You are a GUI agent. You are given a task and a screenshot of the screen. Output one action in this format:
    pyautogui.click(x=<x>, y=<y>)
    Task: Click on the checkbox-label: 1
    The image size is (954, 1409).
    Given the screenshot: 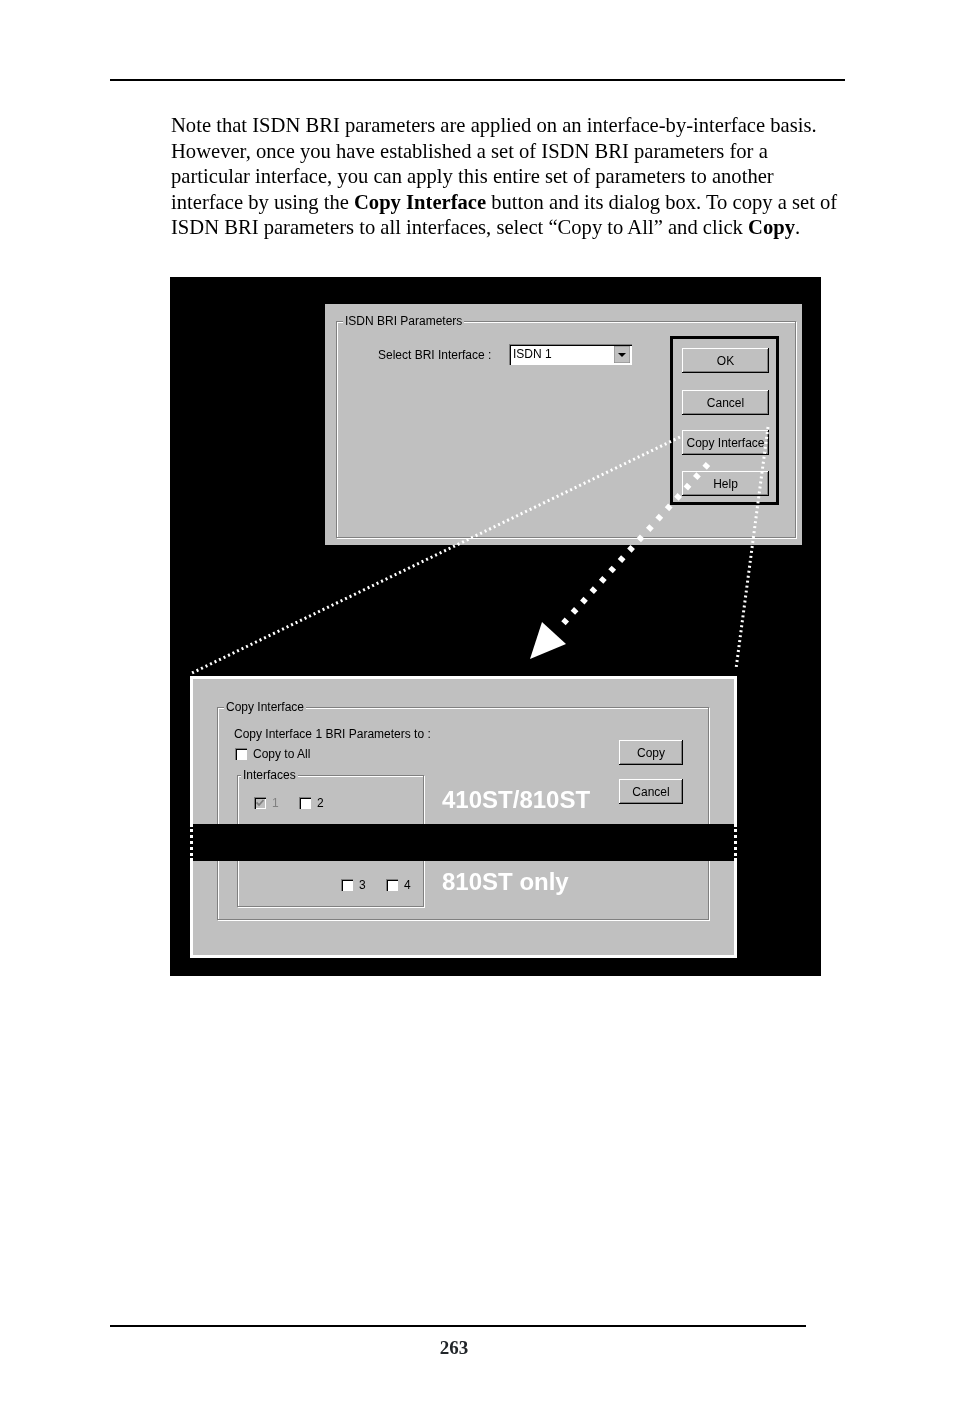 What is the action you would take?
    pyautogui.click(x=275, y=803)
    